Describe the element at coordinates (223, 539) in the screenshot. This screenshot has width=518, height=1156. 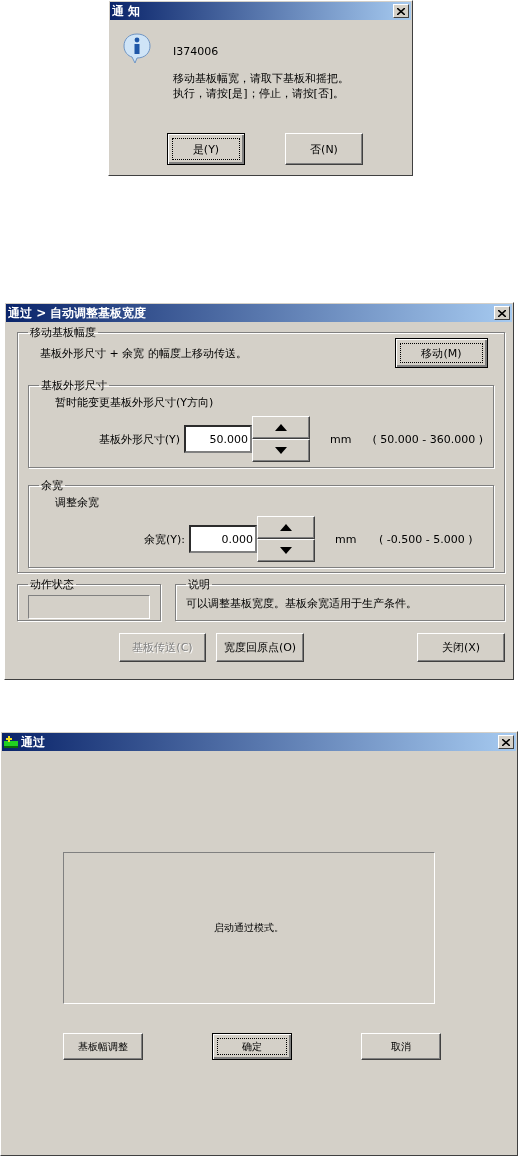
I see `number-field: 0.000` at that location.